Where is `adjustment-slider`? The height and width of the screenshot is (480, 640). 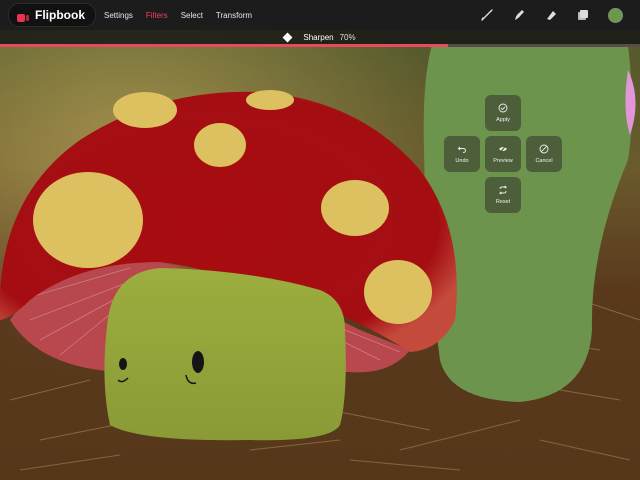 adjustment-slider is located at coordinates (320, 45).